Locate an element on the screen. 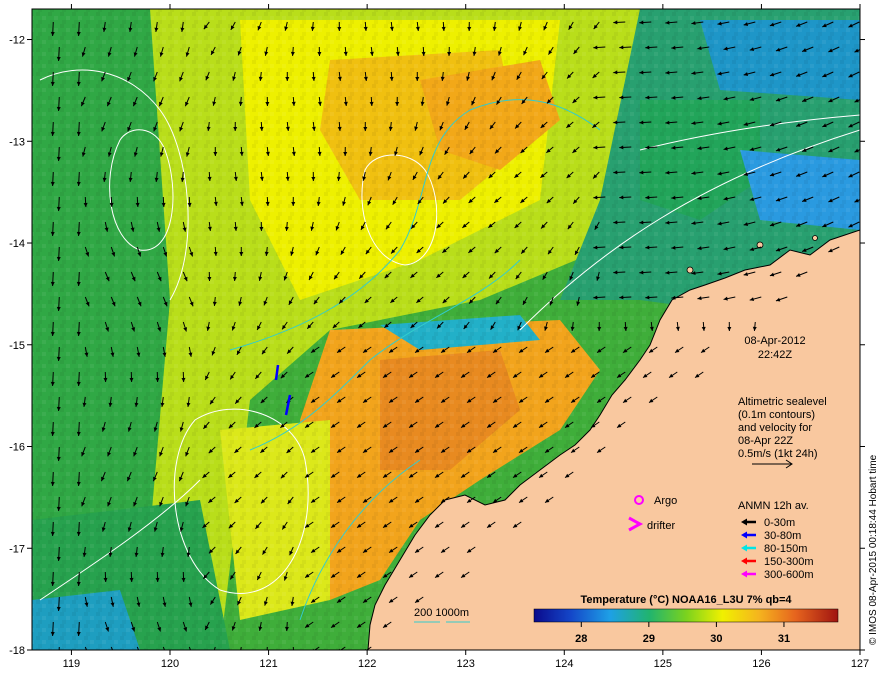 This screenshot has width=880, height=680. depth-class-label: 0-30m is located at coordinates (779, 523).